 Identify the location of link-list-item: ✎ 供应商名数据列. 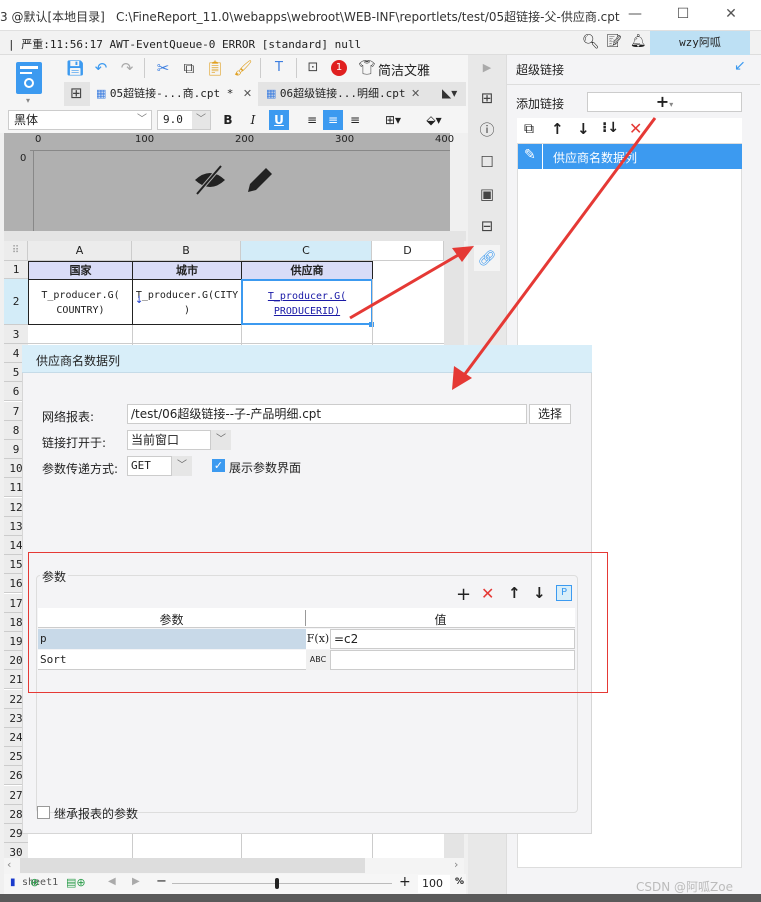
(630, 156).